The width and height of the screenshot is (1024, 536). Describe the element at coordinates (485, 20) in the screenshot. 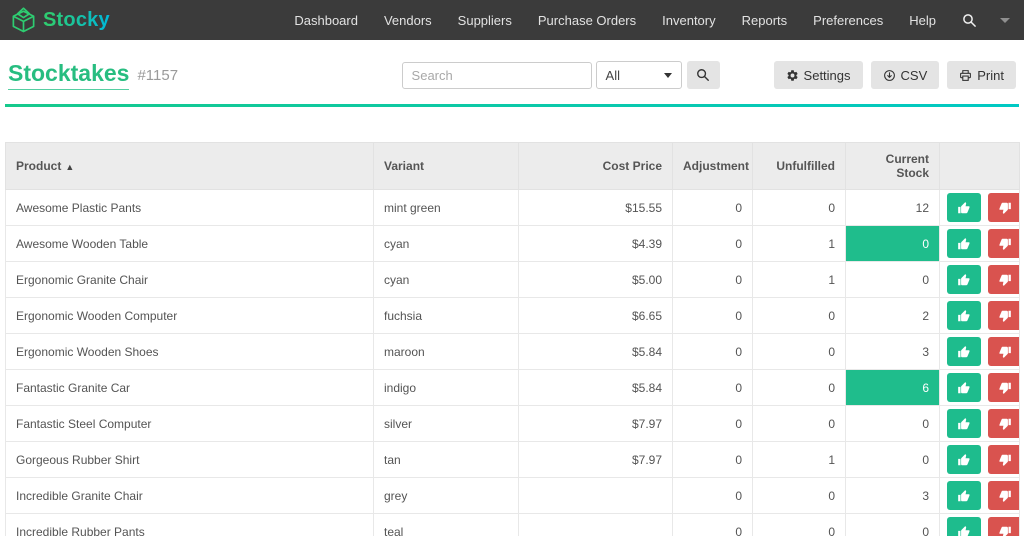

I see `nav-item-suppliers: Suppliers` at that location.